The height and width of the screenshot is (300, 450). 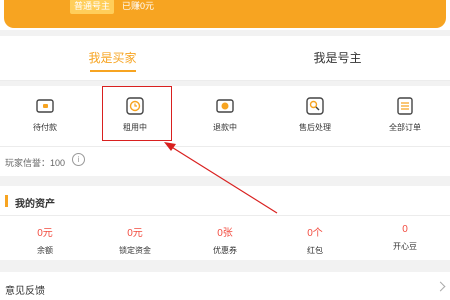 What do you see at coordinates (135, 240) in the screenshot?
I see `asset-locked-funds: 0元 锁定资金` at bounding box center [135, 240].